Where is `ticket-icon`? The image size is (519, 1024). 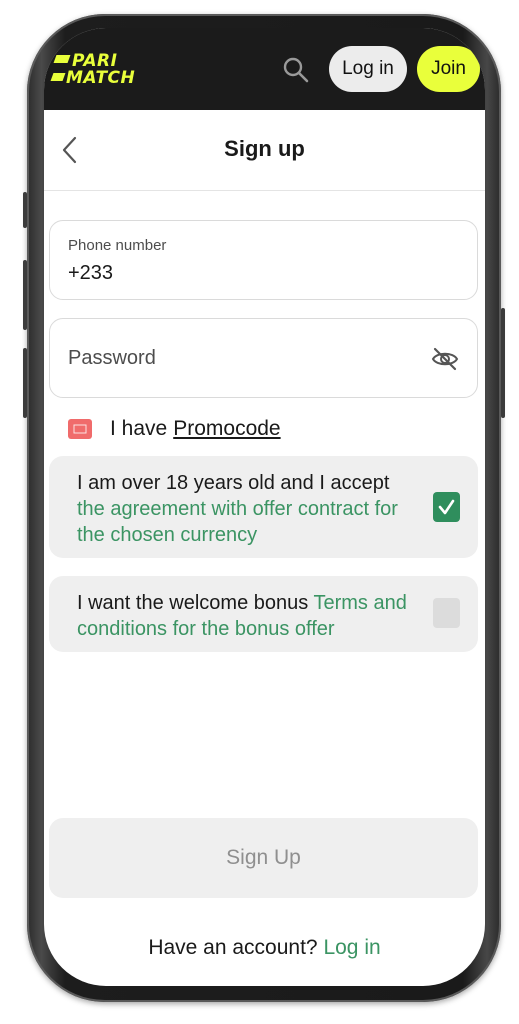 ticket-icon is located at coordinates (80, 429).